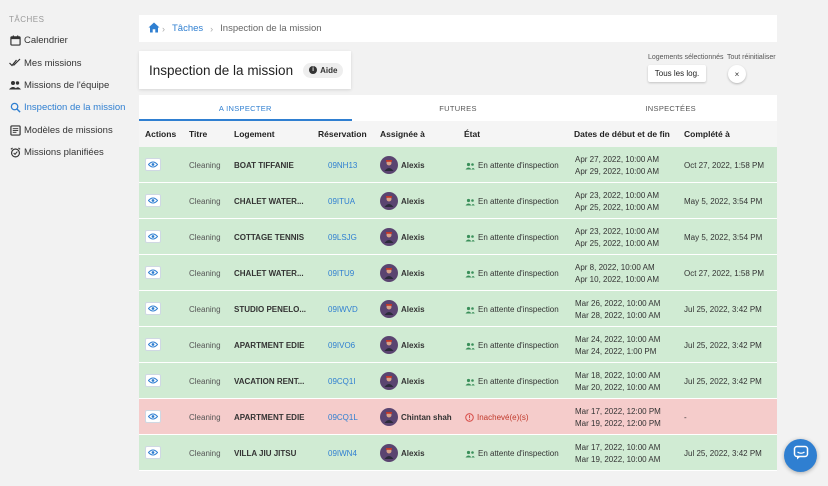 The width and height of the screenshot is (828, 486). I want to click on cell-complete: -, so click(685, 417).